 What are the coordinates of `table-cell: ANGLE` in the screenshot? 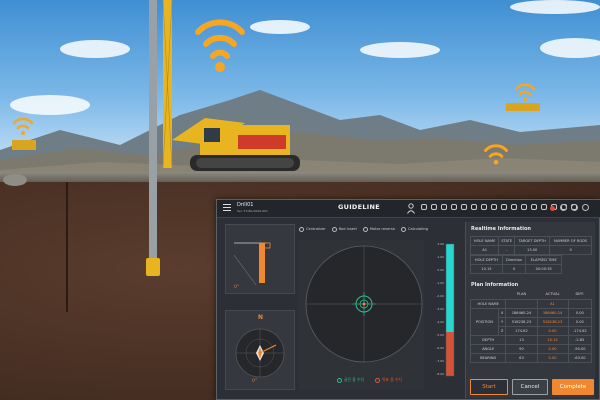 It's located at (488, 348).